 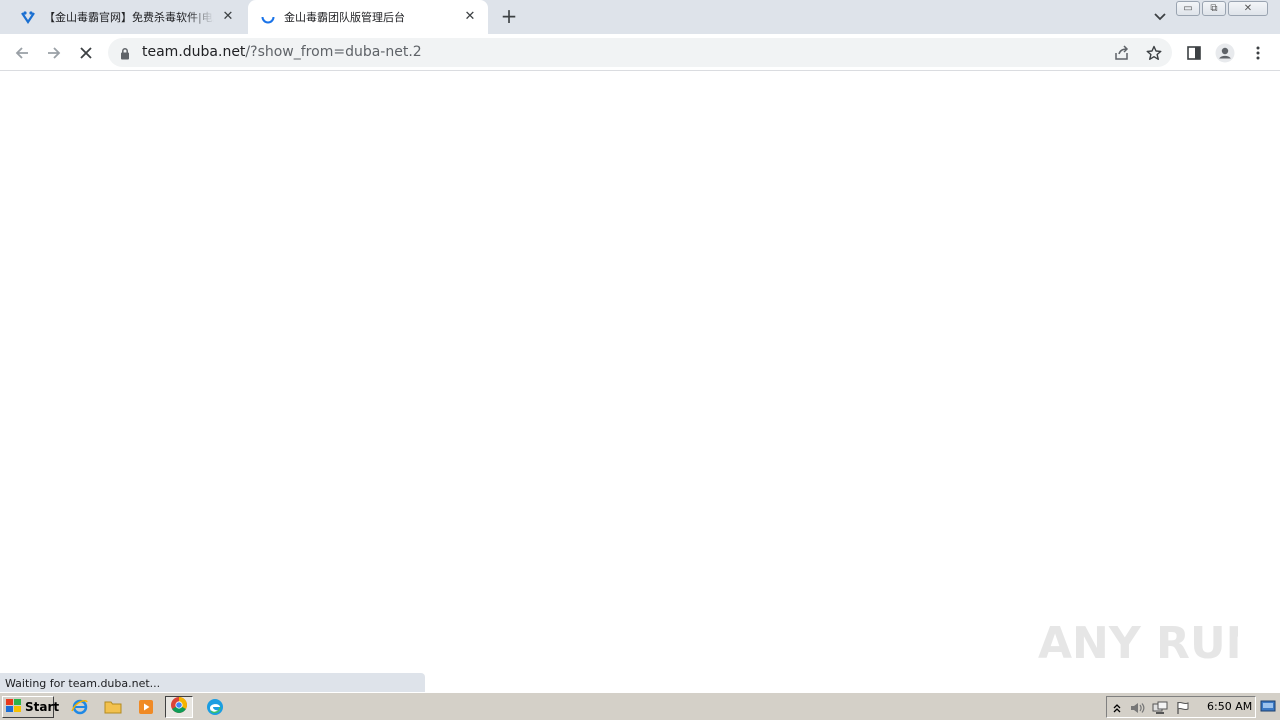 I want to click on taskbar: Start 6:50 AM, so click(x=640, y=706).